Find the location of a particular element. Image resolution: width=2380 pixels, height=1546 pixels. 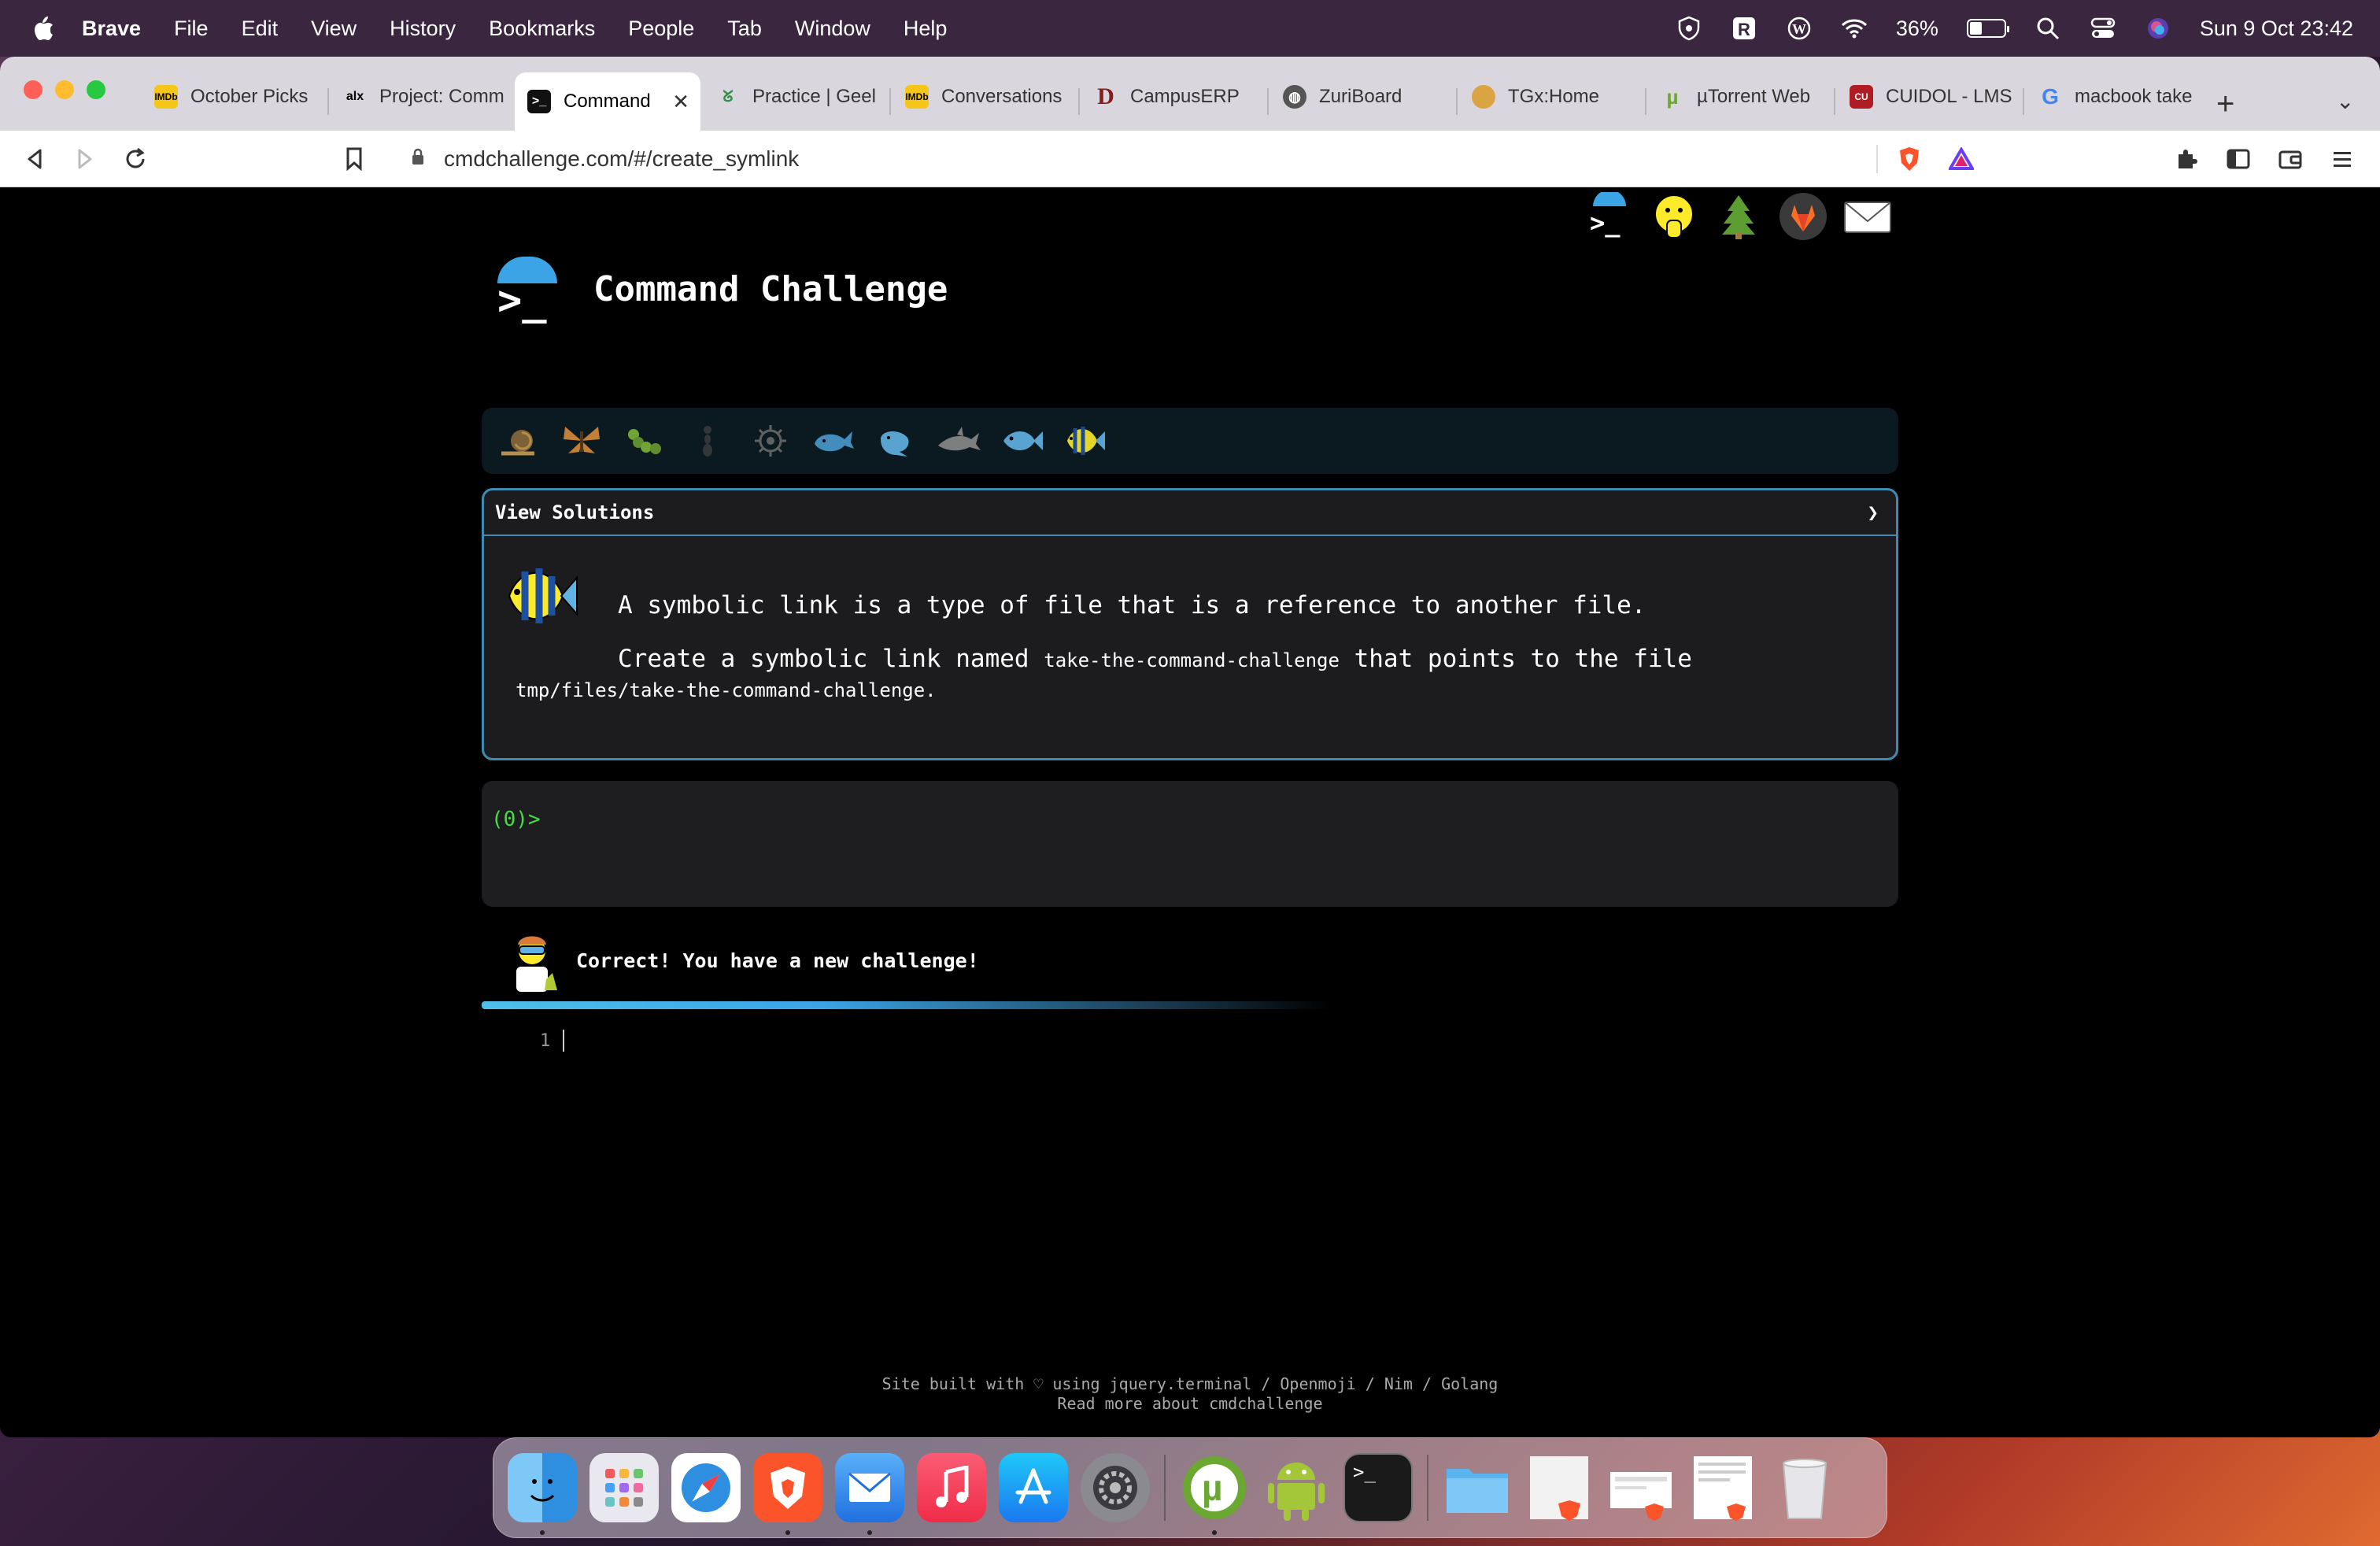

tropical-fish-icon is located at coordinates (1085, 441).